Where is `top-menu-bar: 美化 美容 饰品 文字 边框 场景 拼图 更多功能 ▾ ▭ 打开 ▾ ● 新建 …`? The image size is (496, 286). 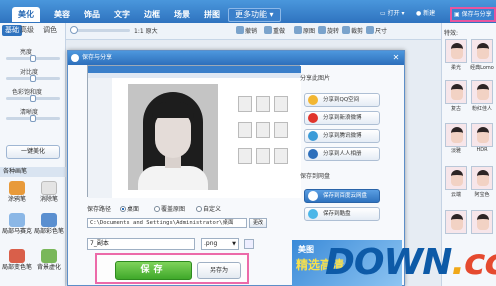
top-menu-bar: 美化 美容 饰品 文字 边框 场景 拼图 更多功能 ▾ ▭ 打开 ▾ ● 新建 … is located at coordinates (248, 11).